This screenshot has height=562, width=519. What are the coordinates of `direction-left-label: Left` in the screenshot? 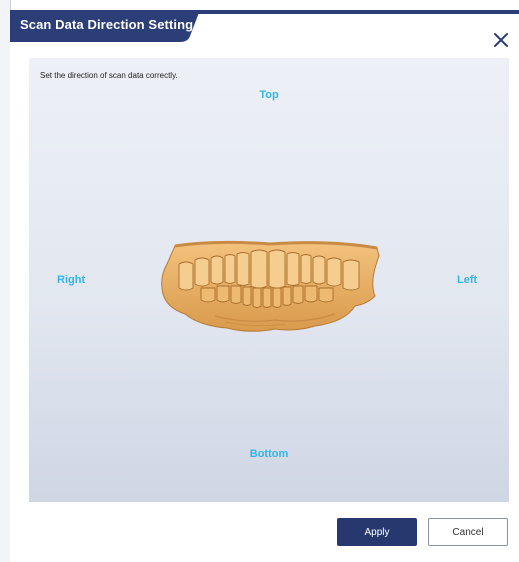 It's located at (467, 280).